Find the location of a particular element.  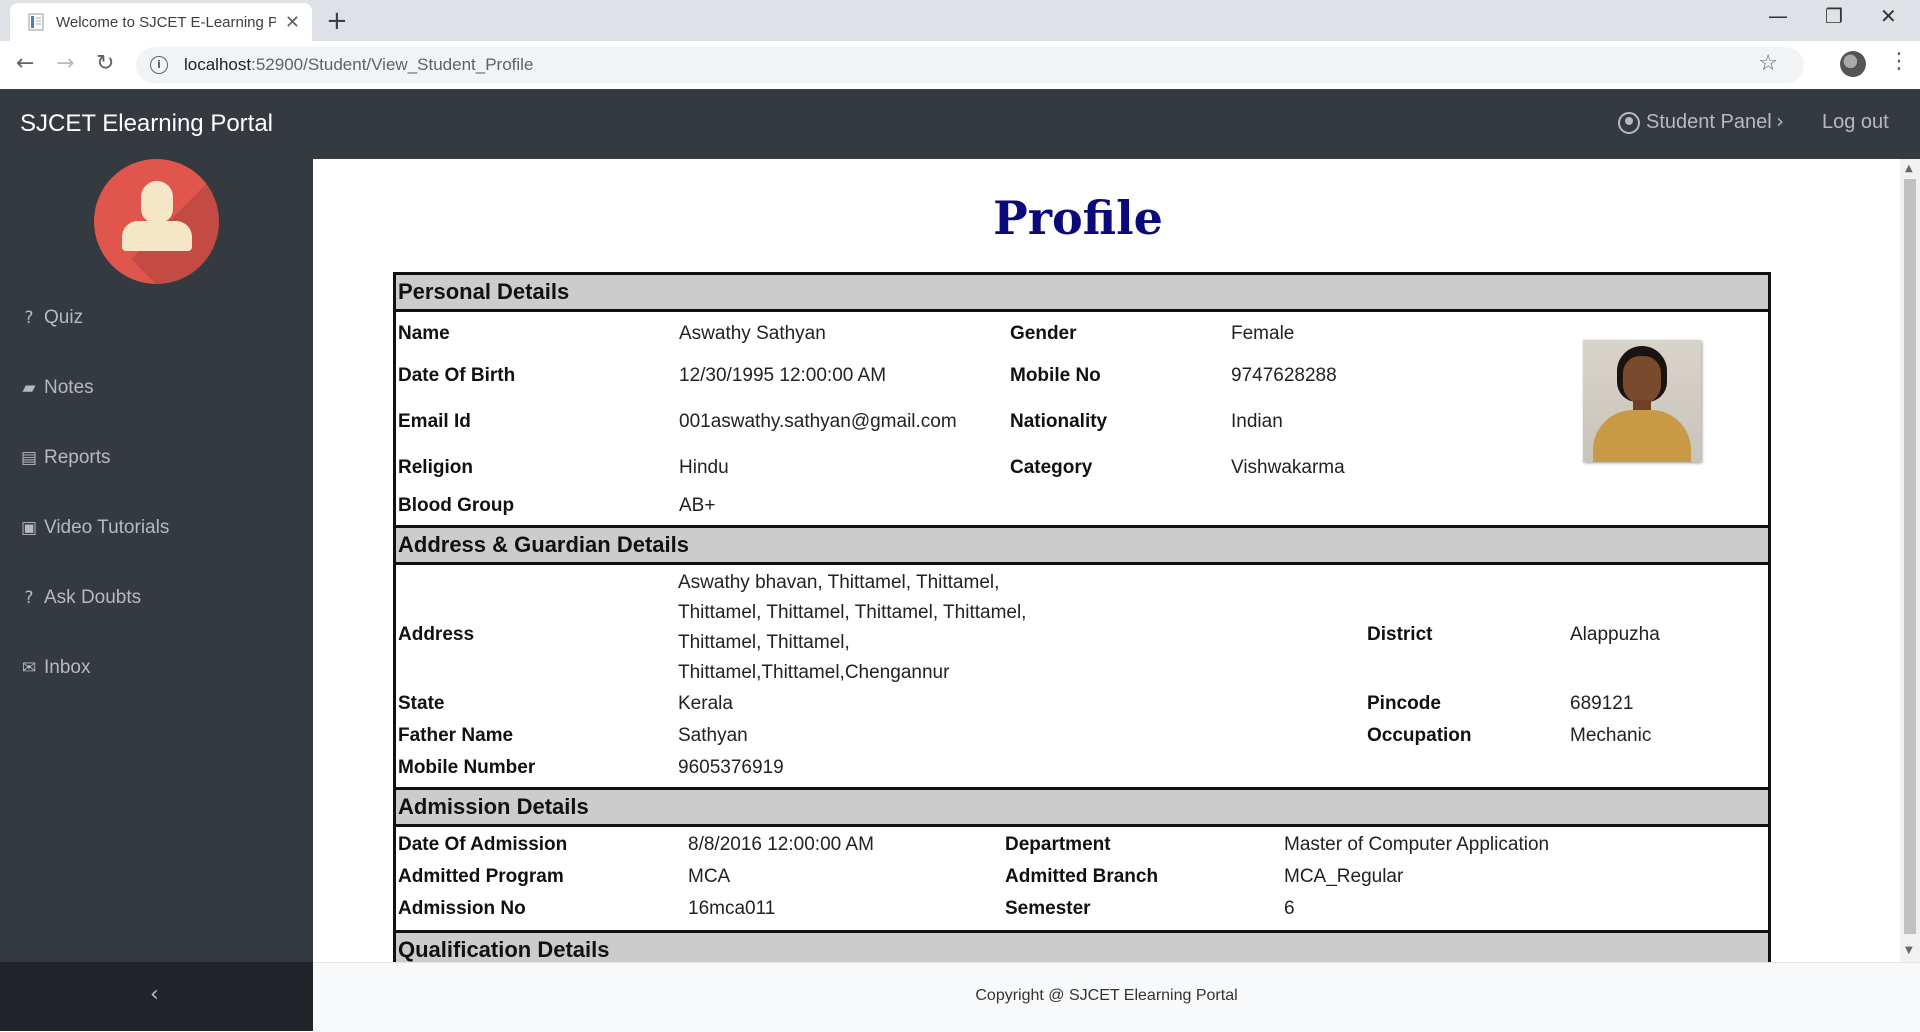

scrollbar-thumb is located at coordinates (1910, 556).